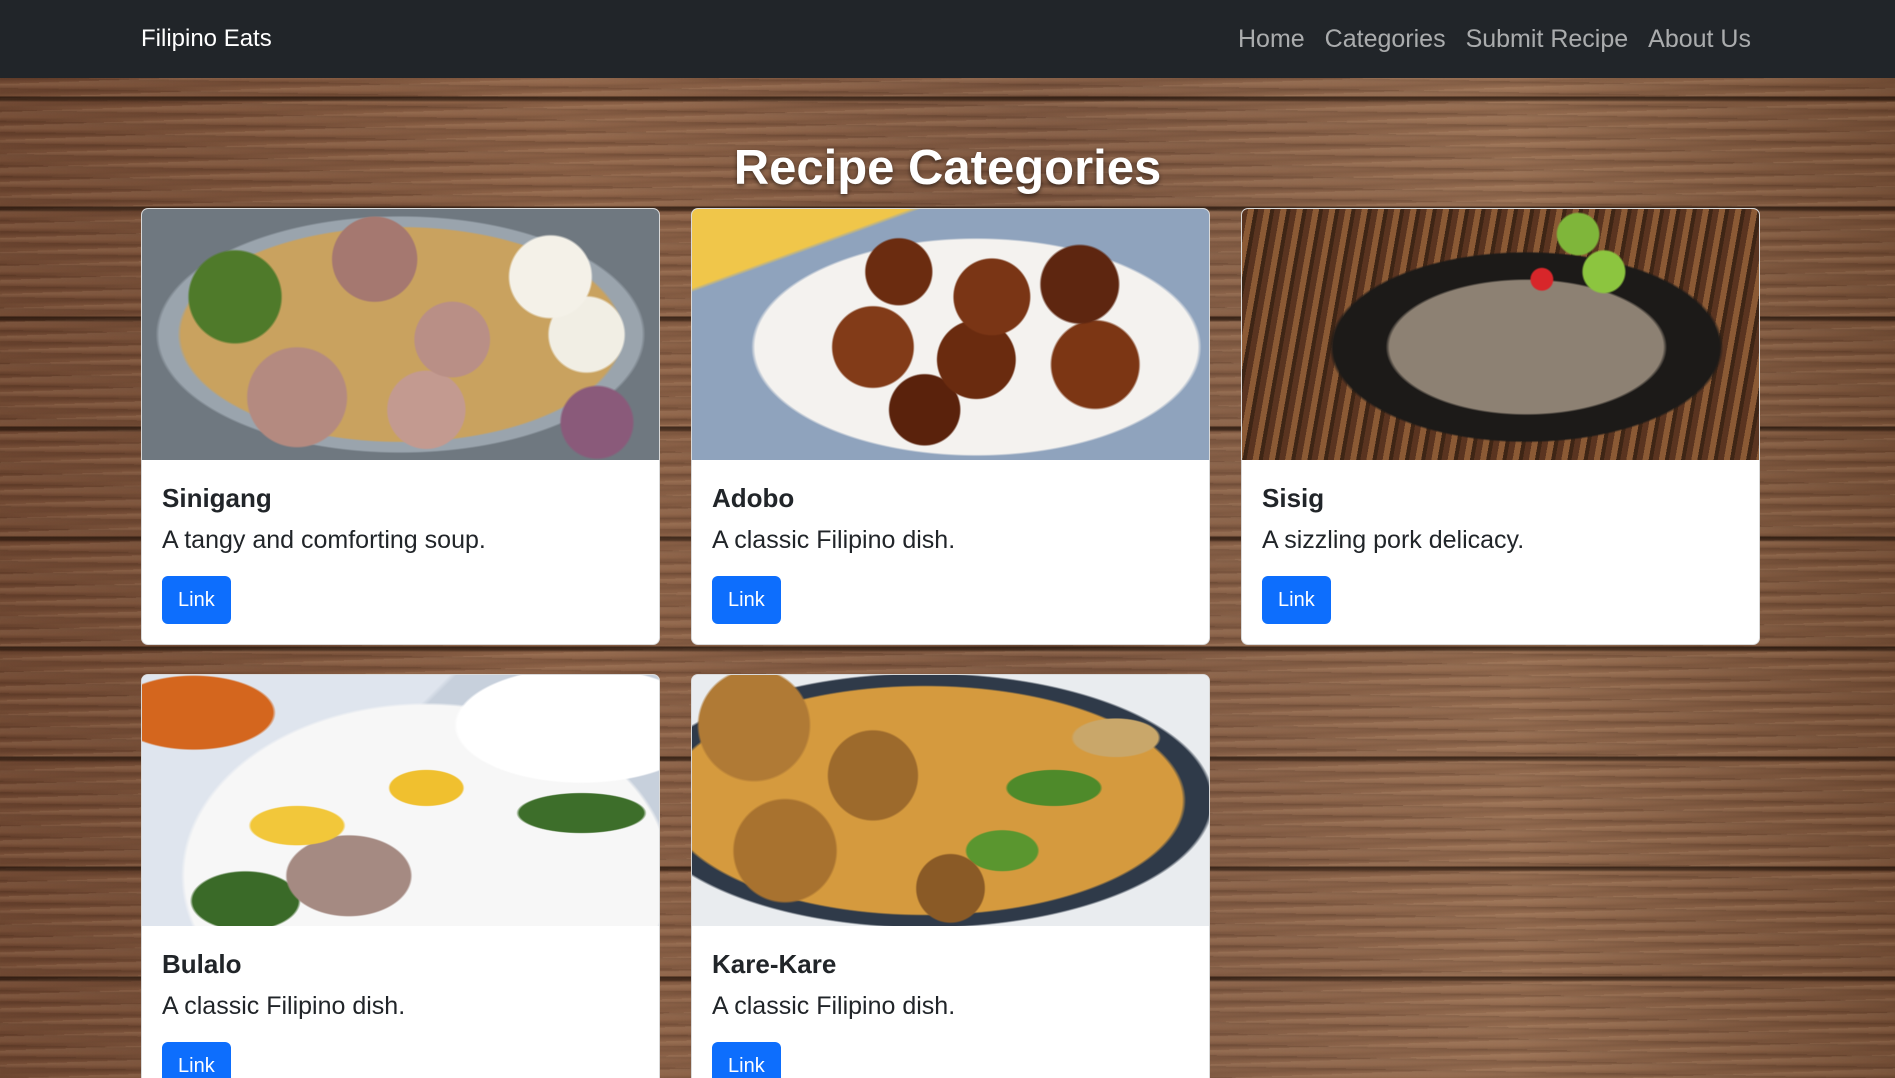  Describe the element at coordinates (947, 168) in the screenshot. I see `page-title: Recipe Categories` at that location.